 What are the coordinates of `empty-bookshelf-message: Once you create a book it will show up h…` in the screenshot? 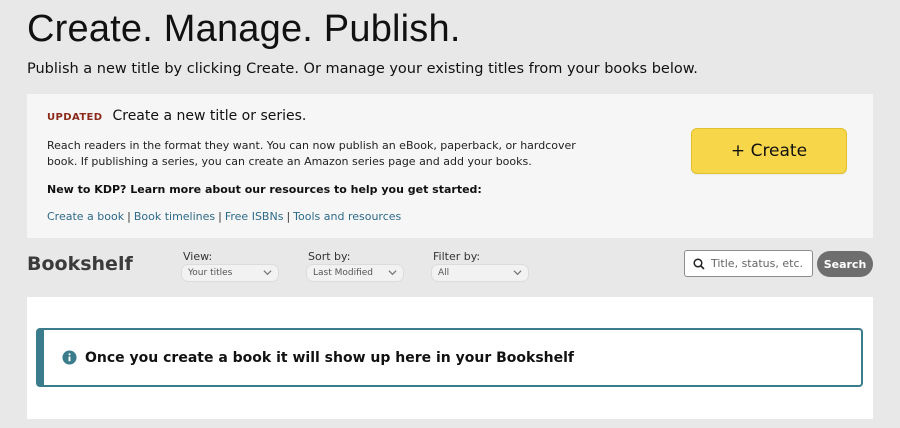 It's located at (330, 357).